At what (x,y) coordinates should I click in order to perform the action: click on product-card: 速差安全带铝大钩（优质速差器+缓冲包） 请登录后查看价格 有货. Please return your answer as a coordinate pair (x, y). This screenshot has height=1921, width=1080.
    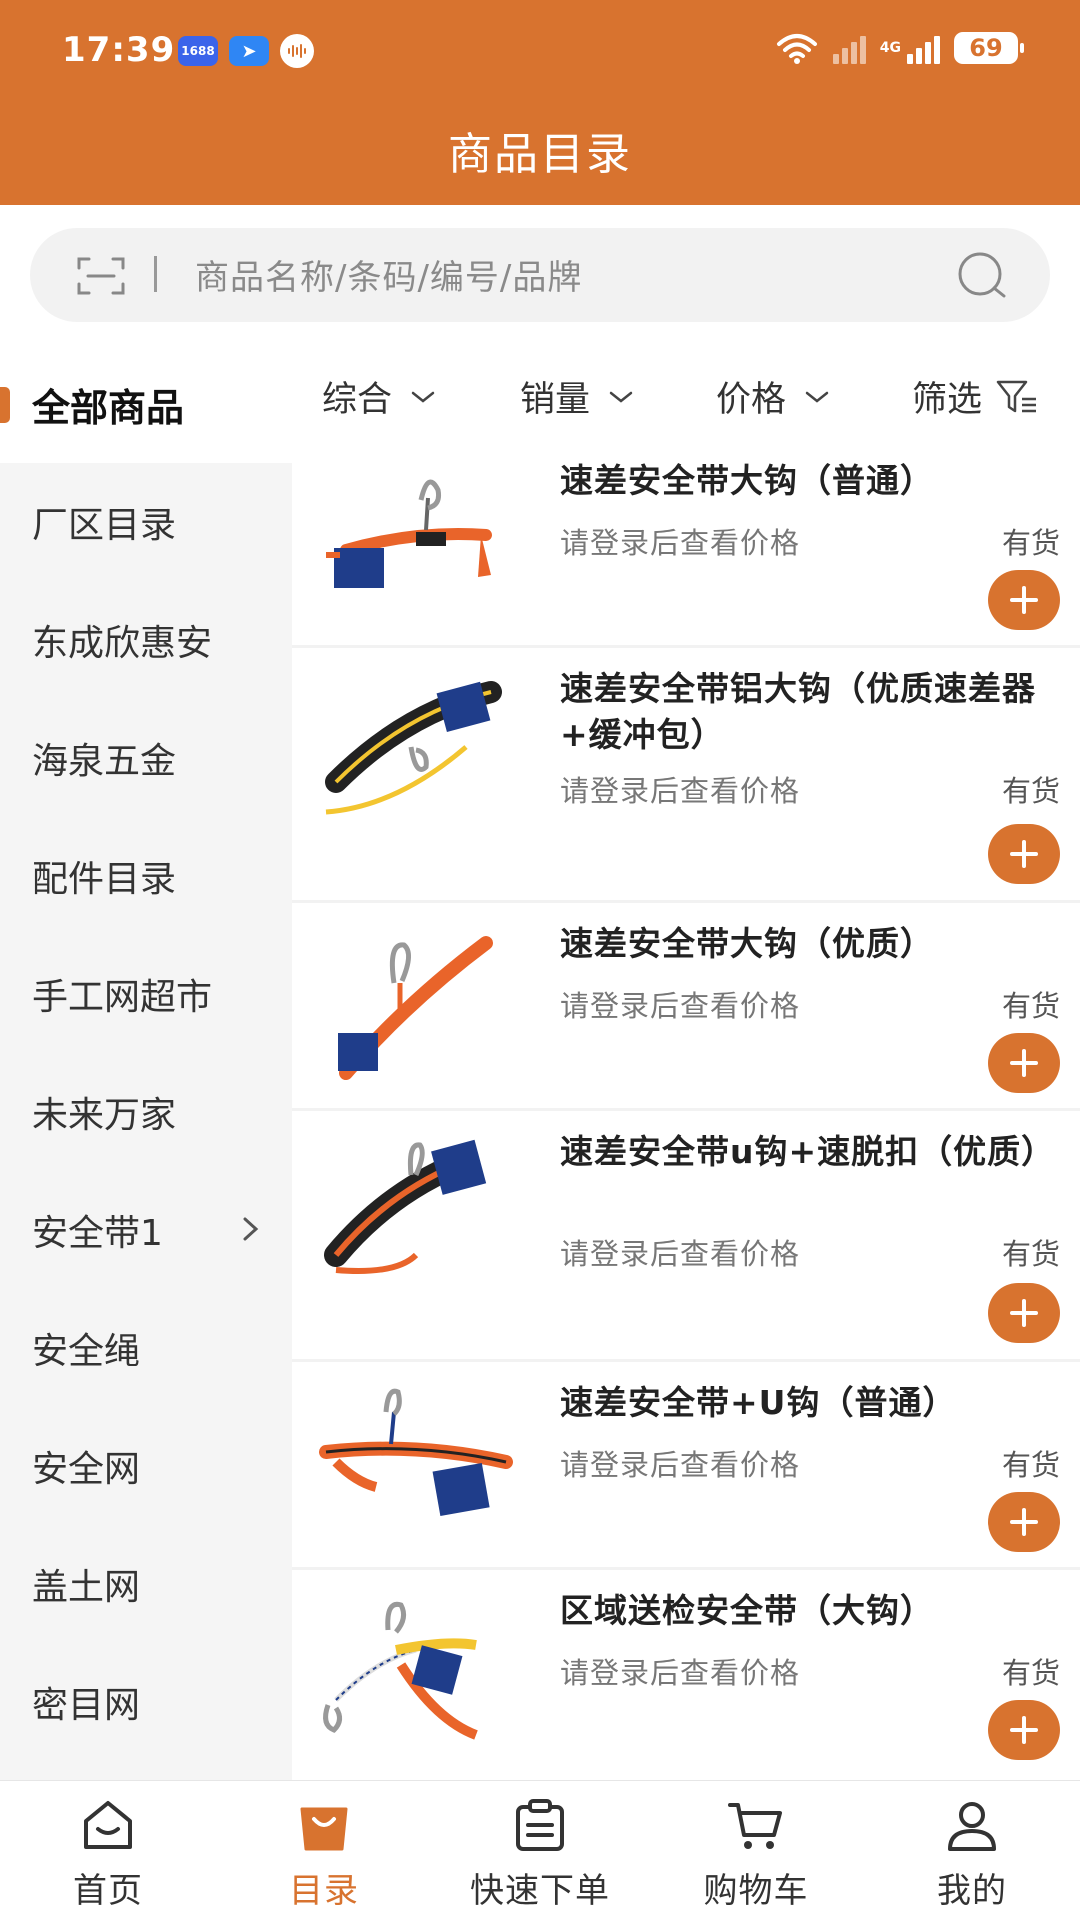
    Looking at the image, I should click on (686, 774).